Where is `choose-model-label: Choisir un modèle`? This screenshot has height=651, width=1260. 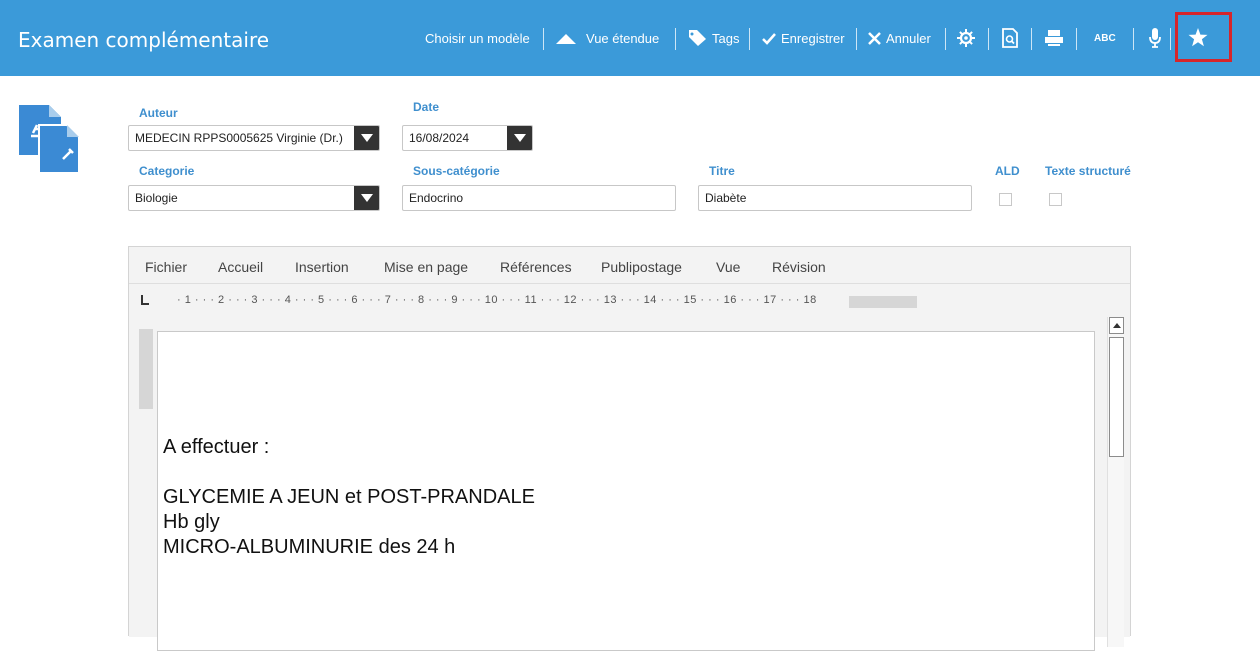 choose-model-label: Choisir un modèle is located at coordinates (477, 38).